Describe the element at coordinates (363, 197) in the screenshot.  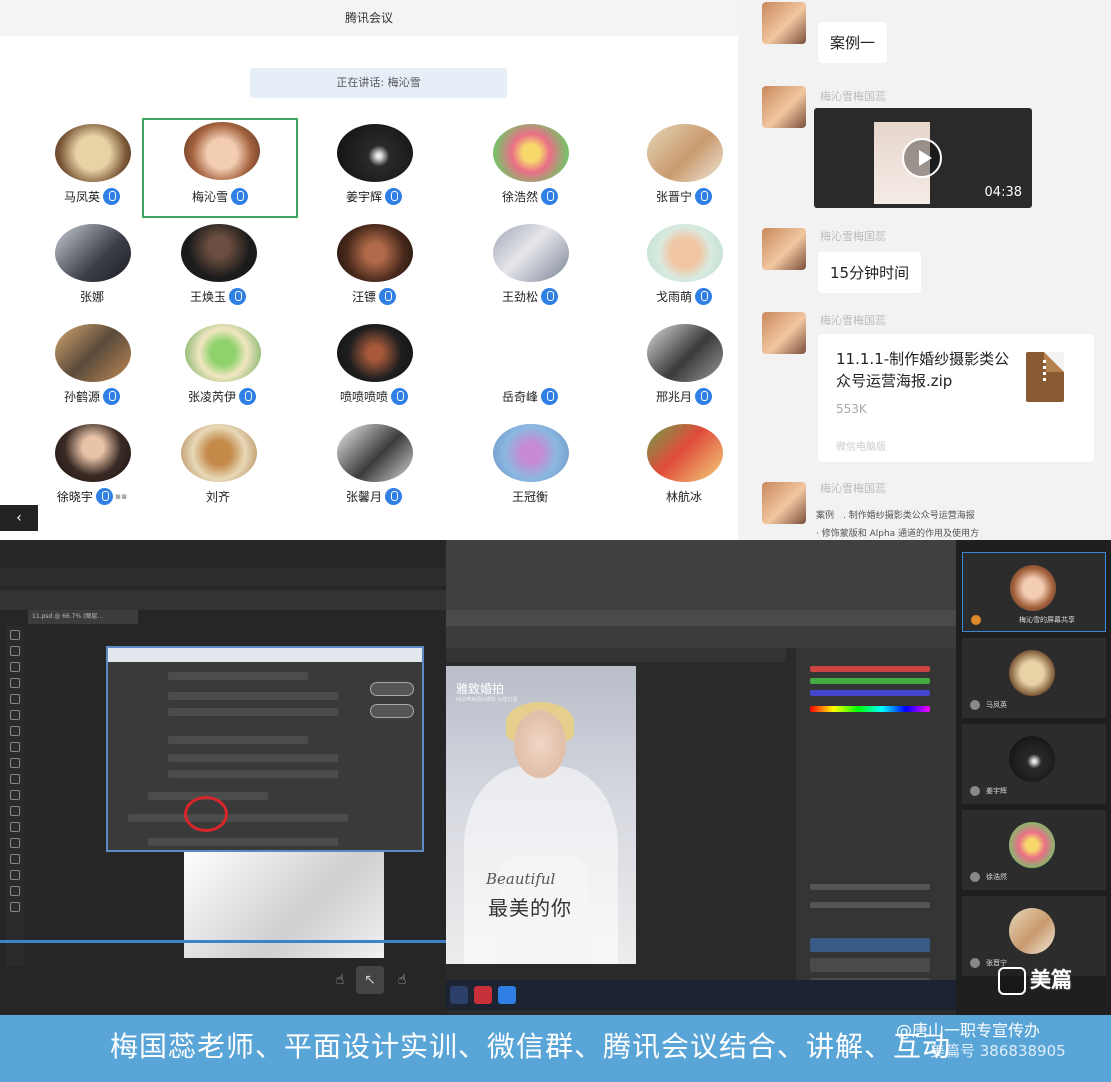
I see `participant-name: 姜宇辉` at that location.